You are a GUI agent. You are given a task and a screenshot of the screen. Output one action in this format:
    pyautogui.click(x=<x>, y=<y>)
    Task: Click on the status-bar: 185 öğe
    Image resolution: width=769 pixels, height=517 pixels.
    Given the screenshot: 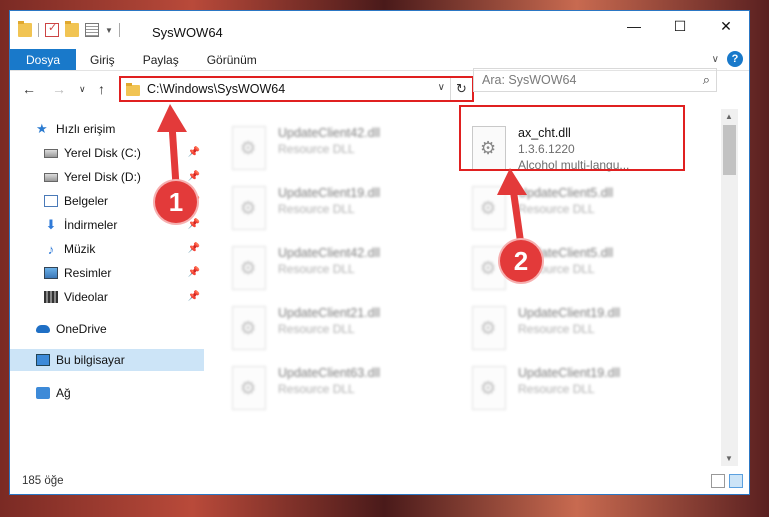 What is the action you would take?
    pyautogui.click(x=380, y=481)
    